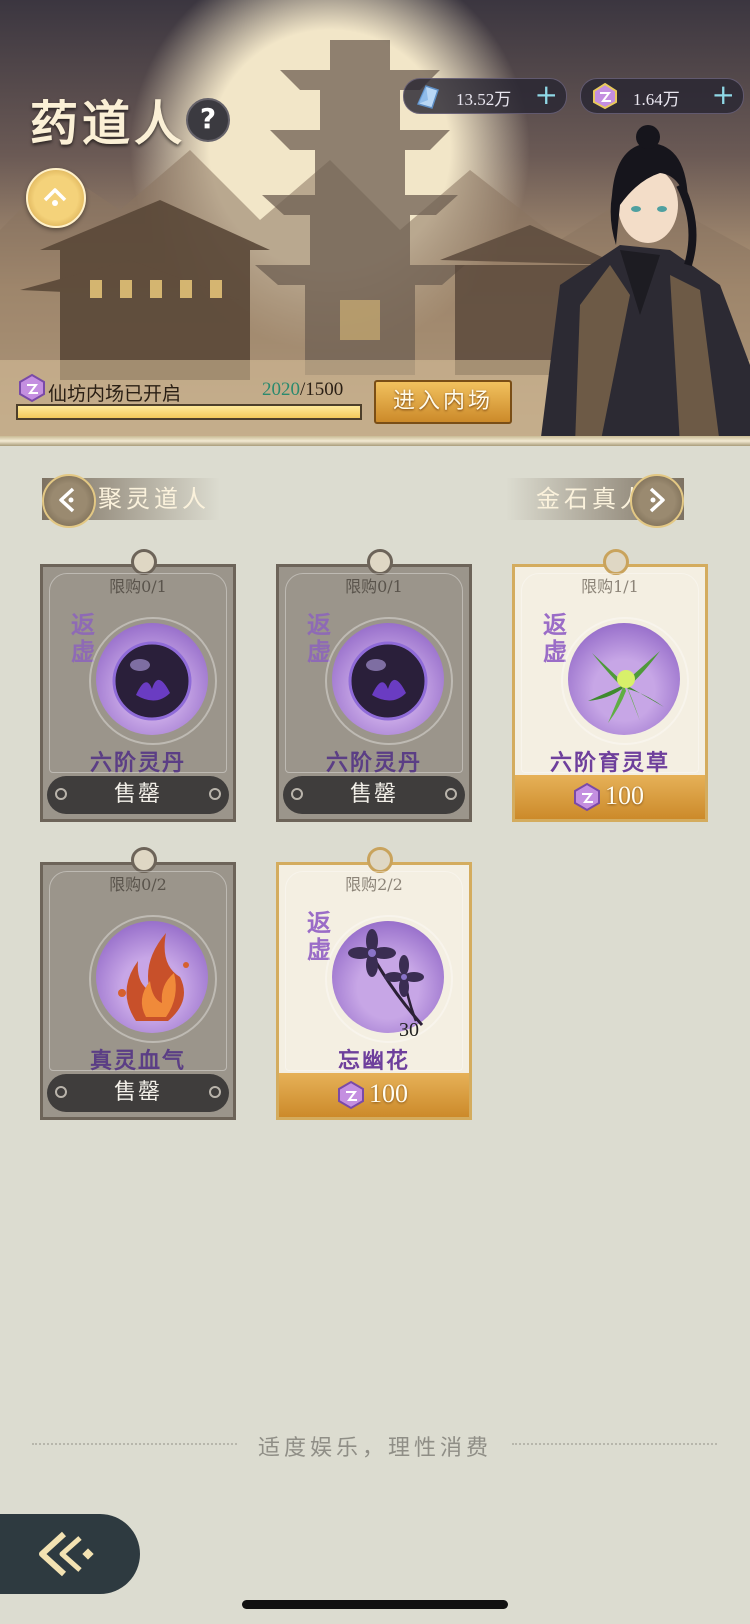 This screenshot has width=750, height=1624. Describe the element at coordinates (484, 99) in the screenshot. I see `spirit-crystal-amount: 13.52万` at that location.